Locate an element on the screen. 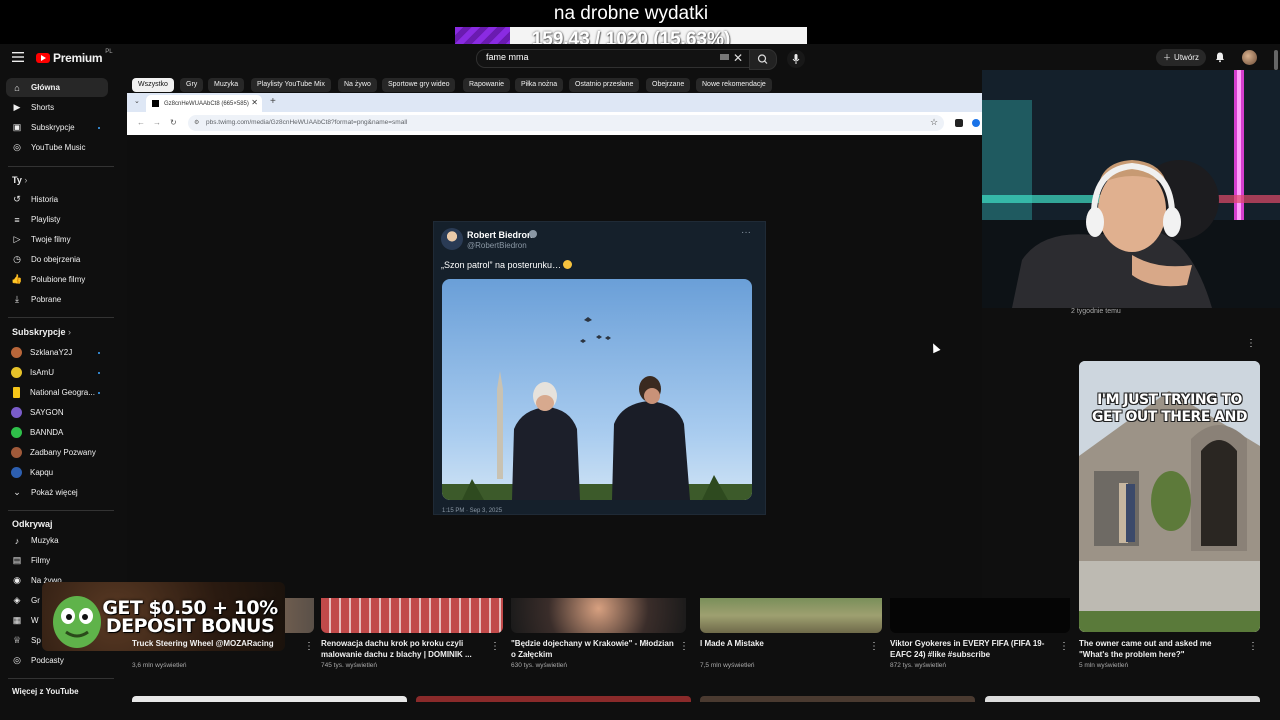  youtube-logo: Premium PL is located at coordinates (74, 57).